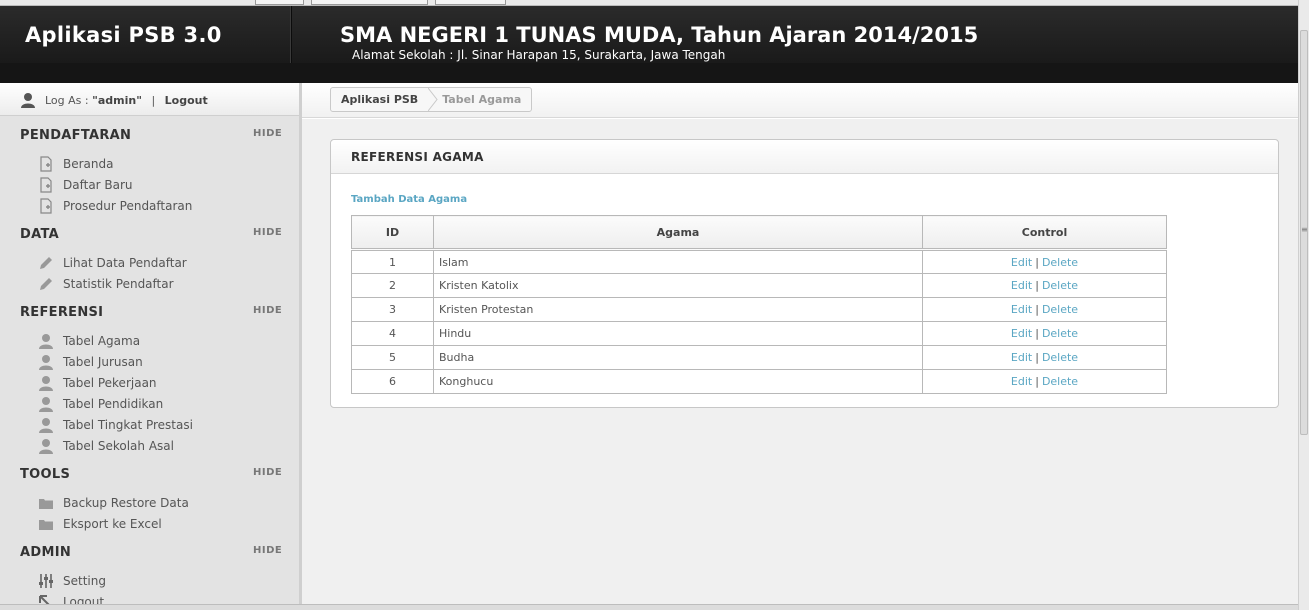 Image resolution: width=1309 pixels, height=610 pixels. I want to click on cell-id: 5, so click(392, 357).